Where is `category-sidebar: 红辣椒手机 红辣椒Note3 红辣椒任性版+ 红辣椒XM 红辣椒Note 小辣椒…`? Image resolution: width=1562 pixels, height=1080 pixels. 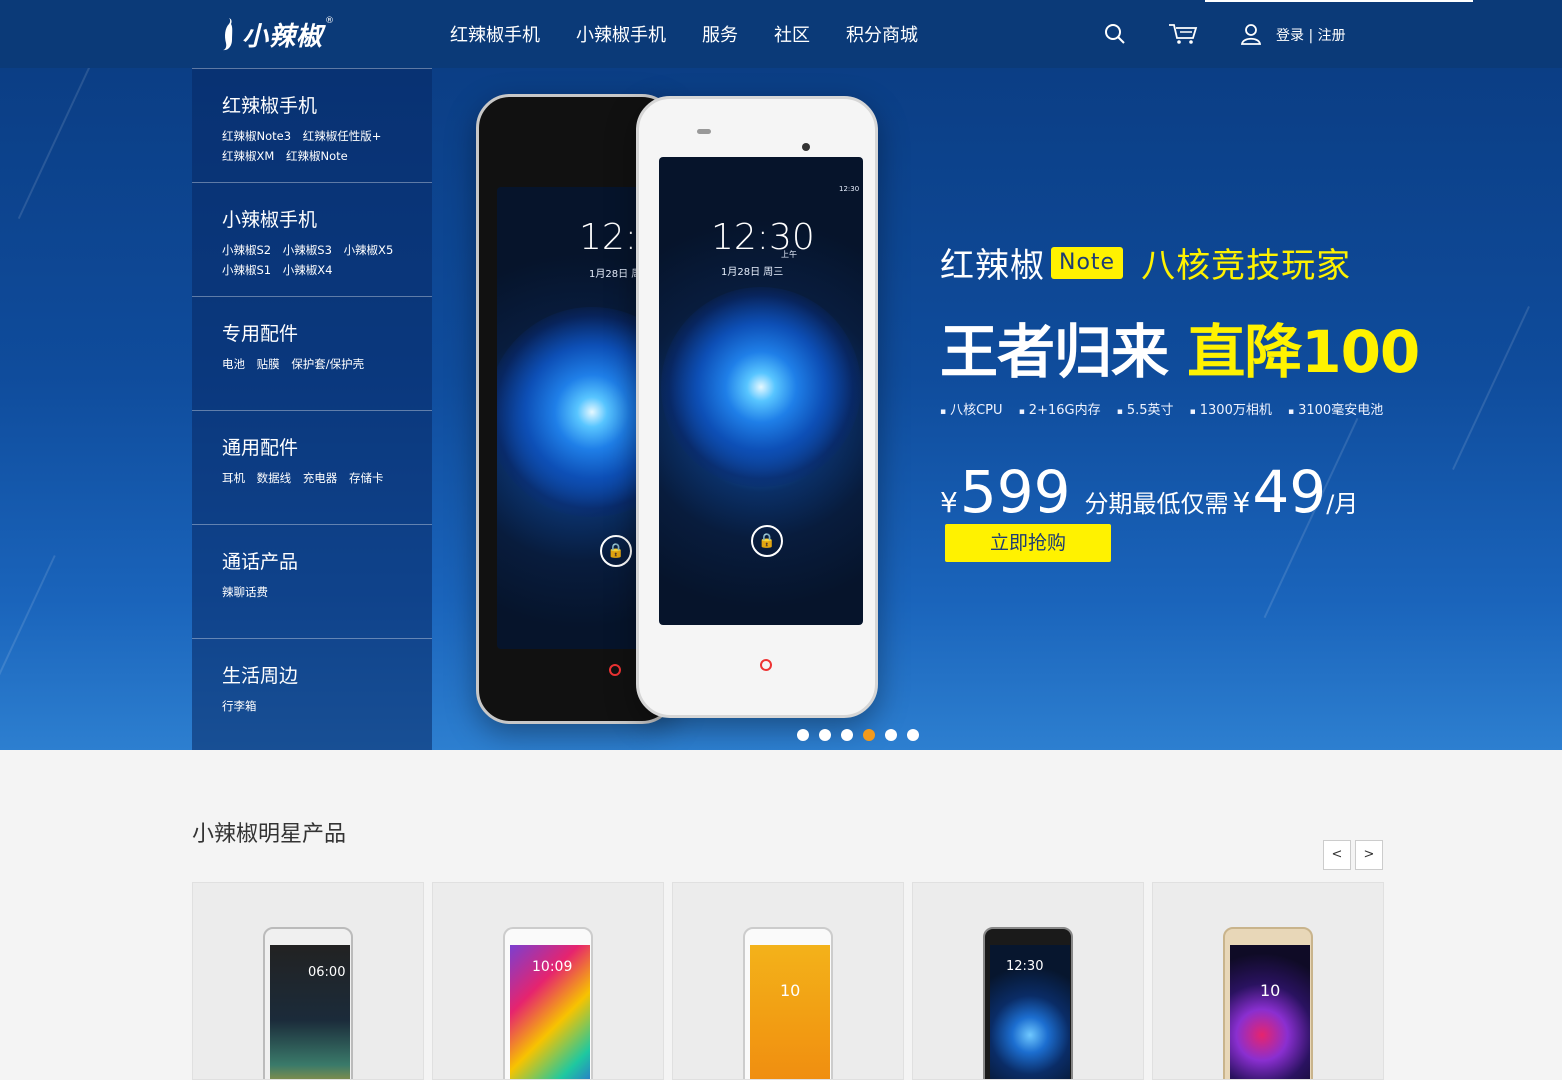
category-sidebar: 红辣椒手机 红辣椒Note3 红辣椒任性版+ 红辣椒XM 红辣椒Note 小辣椒… is located at coordinates (312, 409).